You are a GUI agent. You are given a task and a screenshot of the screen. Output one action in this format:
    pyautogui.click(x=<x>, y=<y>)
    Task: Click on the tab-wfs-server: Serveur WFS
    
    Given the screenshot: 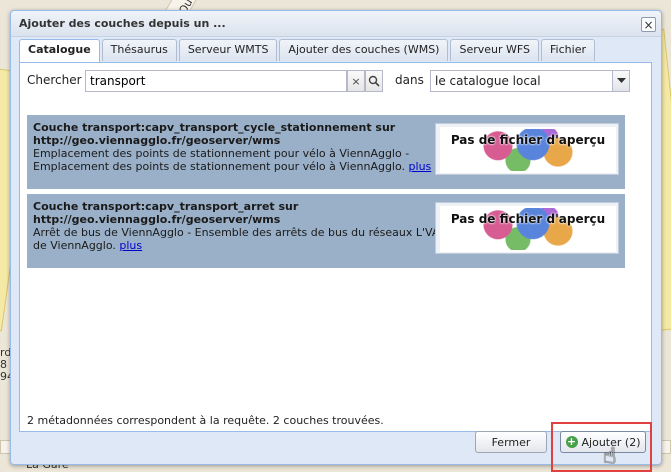 What is the action you would take?
    pyautogui.click(x=495, y=50)
    